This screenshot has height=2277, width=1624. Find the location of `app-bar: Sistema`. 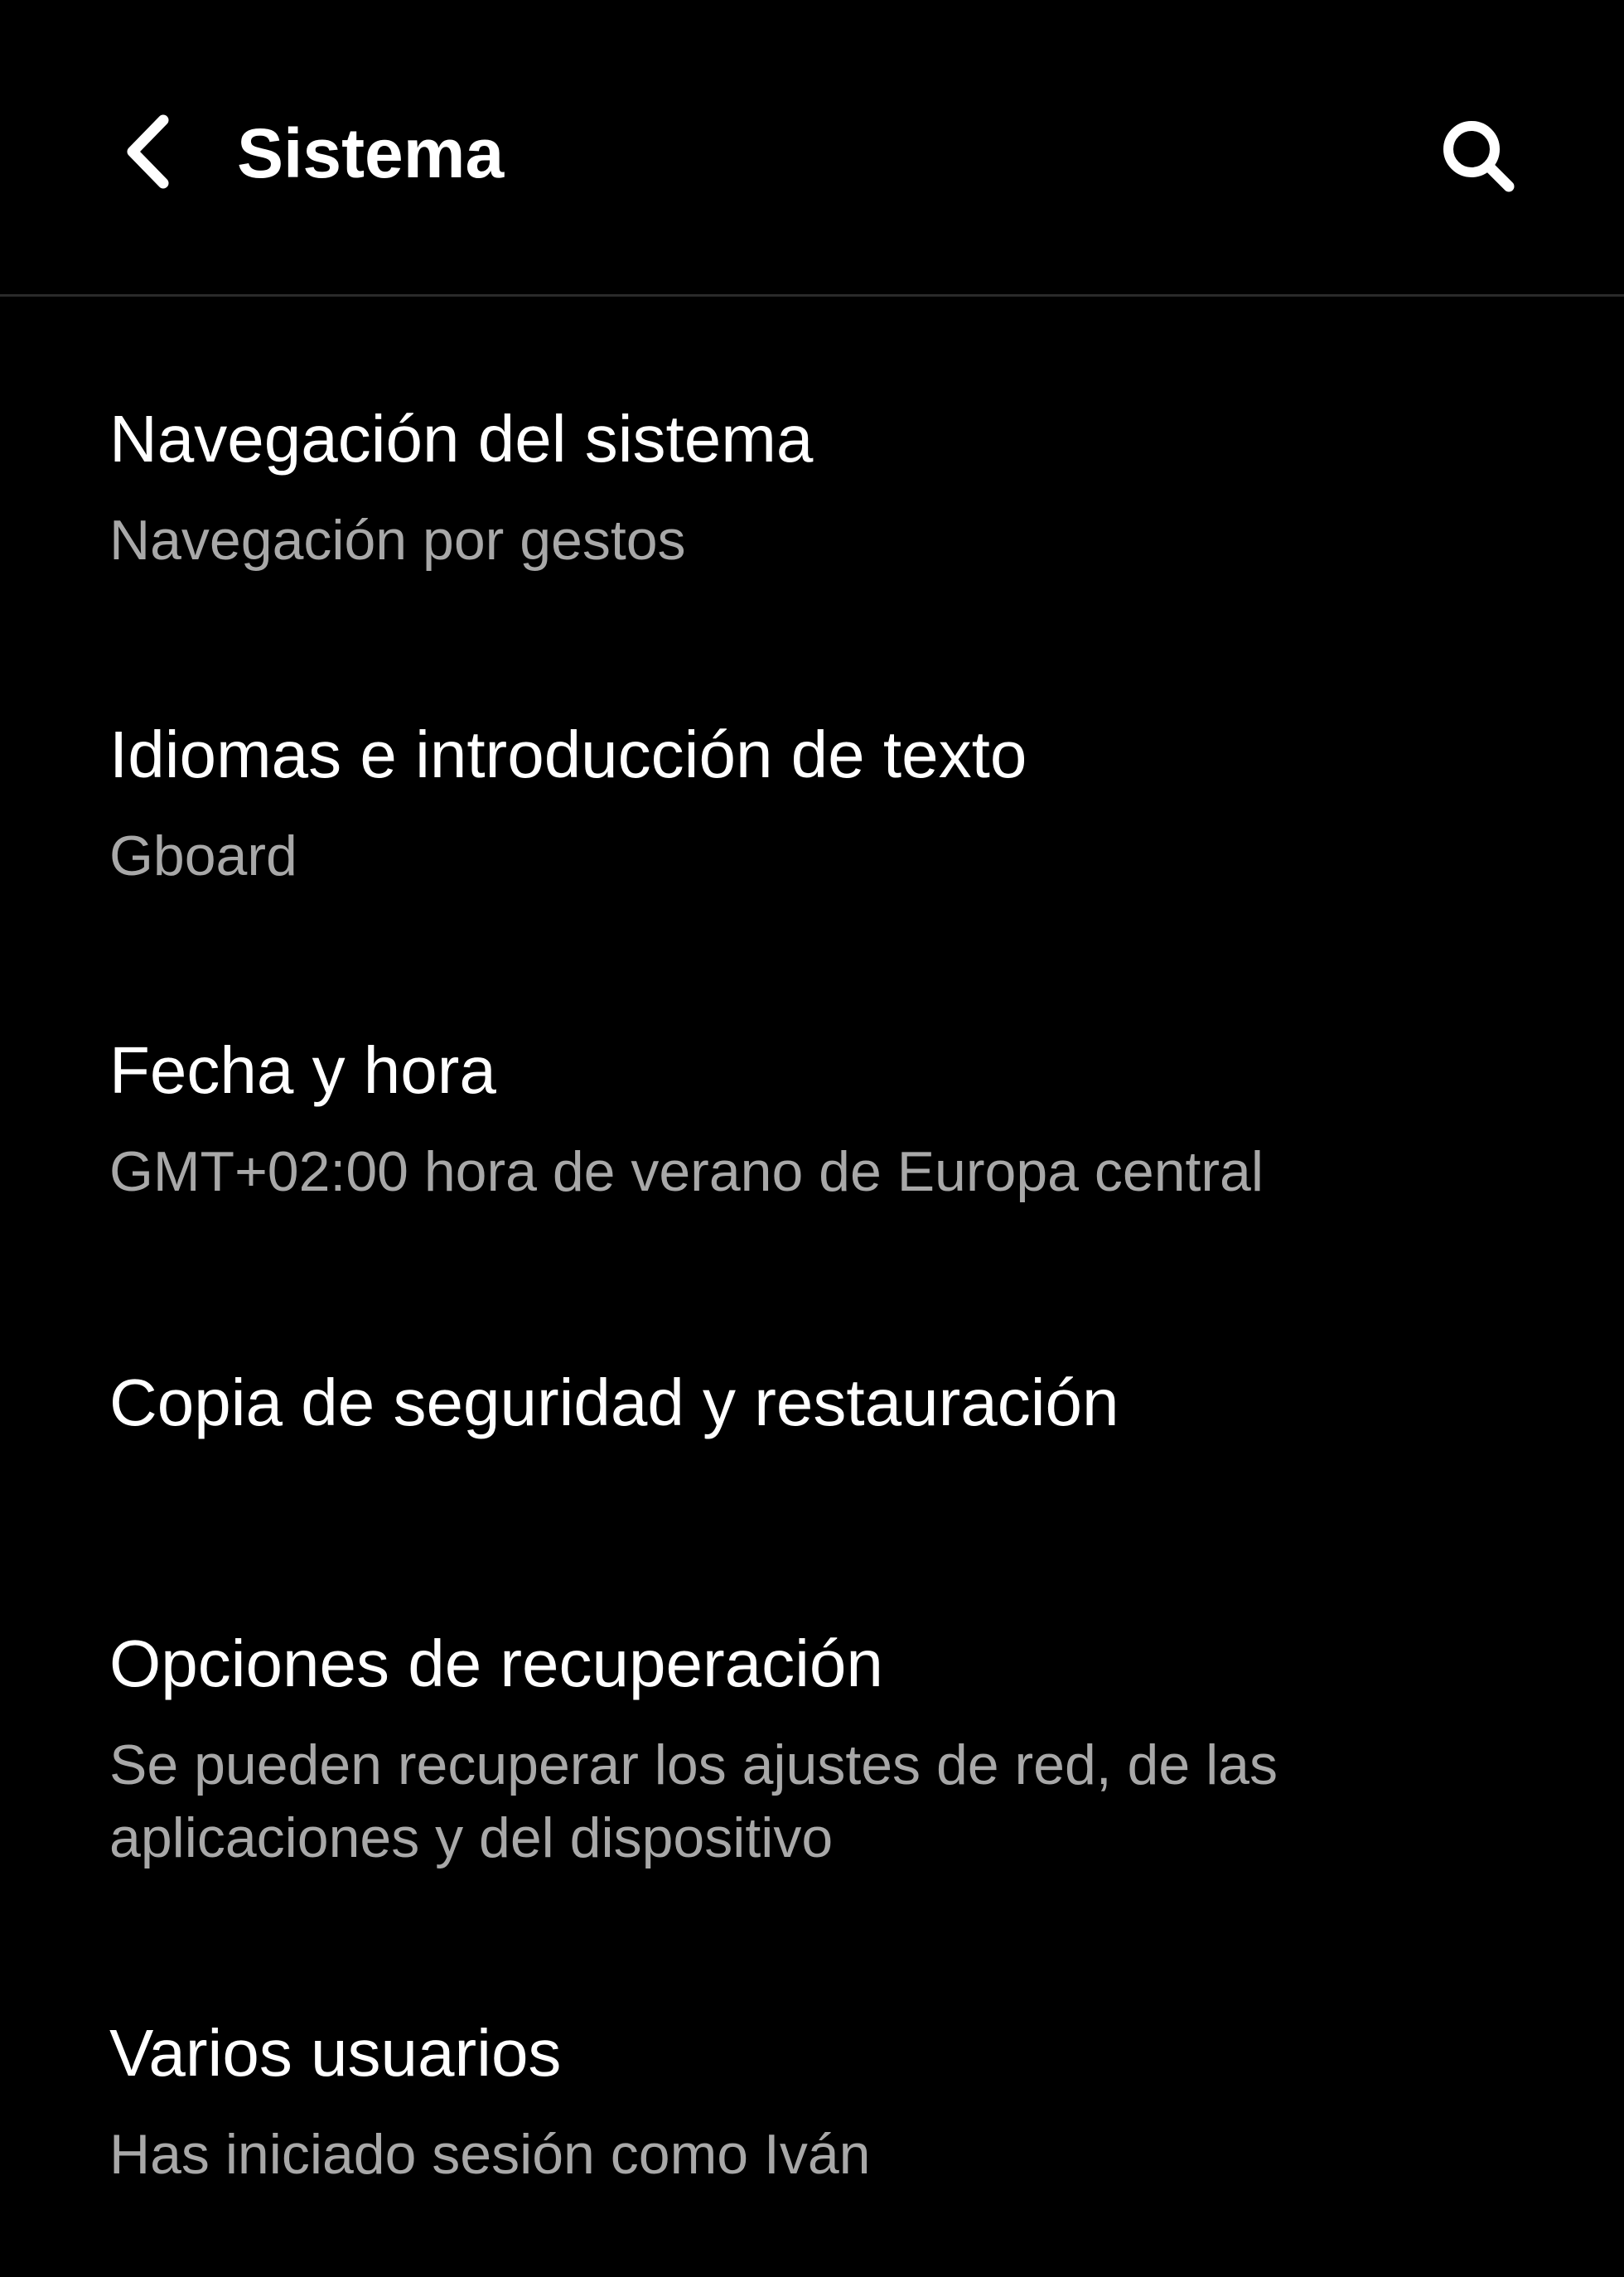

app-bar: Sistema is located at coordinates (812, 148).